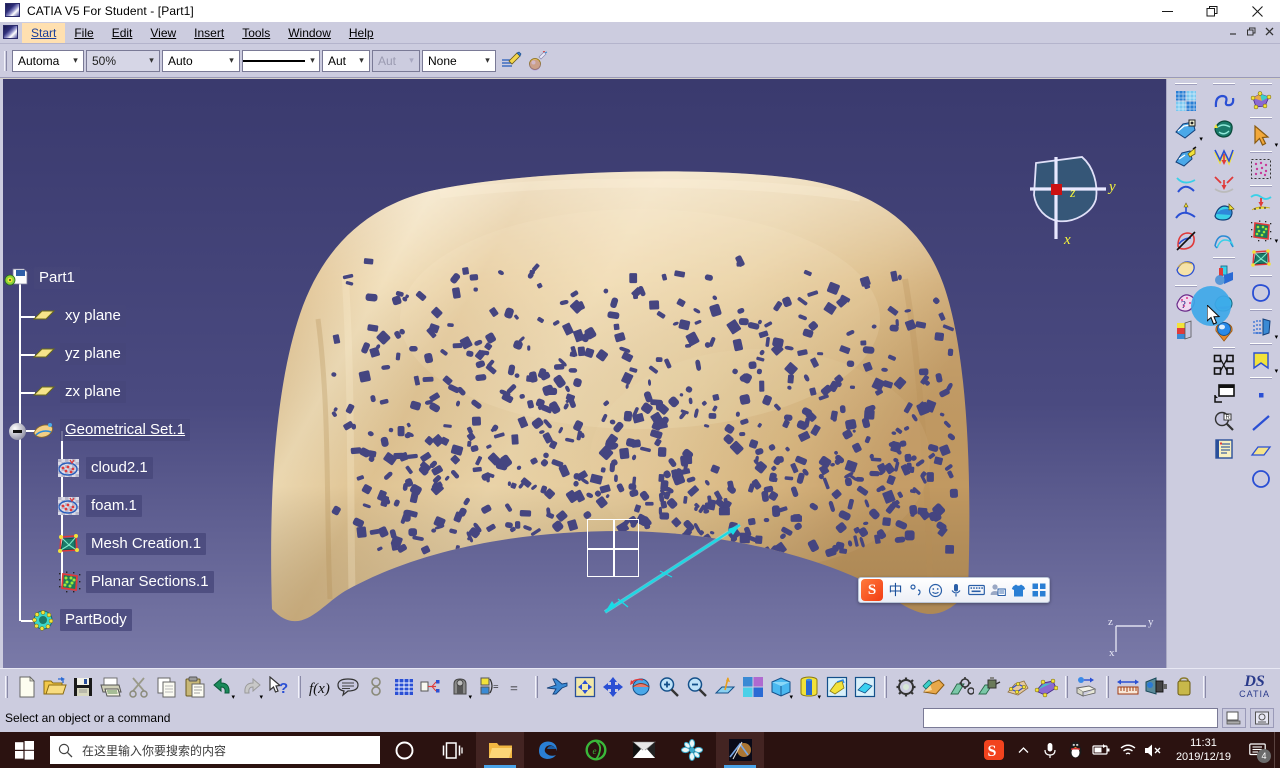 Image resolution: width=1280 pixels, height=768 pixels. Describe the element at coordinates (1128, 687) in the screenshot. I see `distance-icon` at that location.